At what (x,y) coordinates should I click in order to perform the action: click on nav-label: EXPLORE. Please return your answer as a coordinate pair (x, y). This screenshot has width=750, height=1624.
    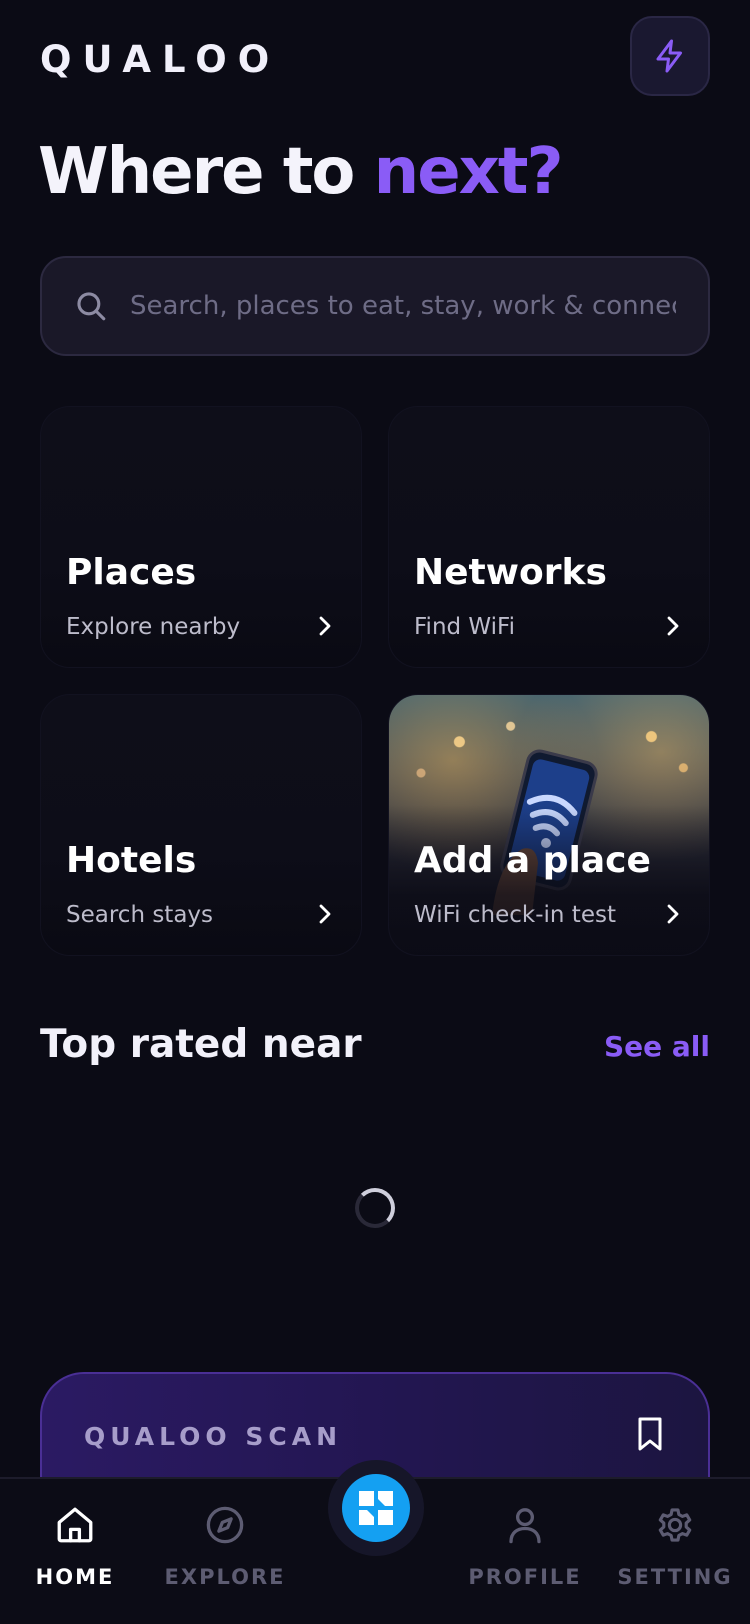
    Looking at the image, I should click on (225, 1577).